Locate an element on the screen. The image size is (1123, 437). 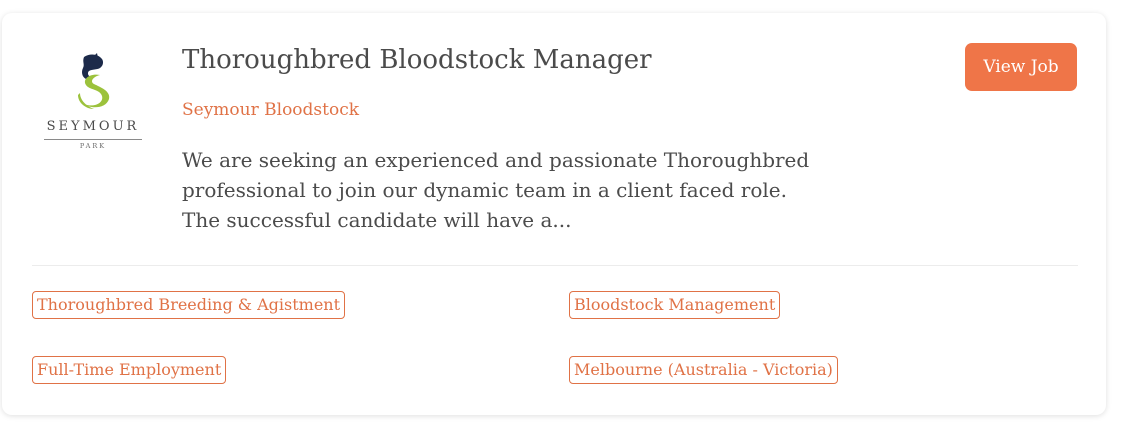
seymour-horse-s-icon is located at coordinates (94, 81).